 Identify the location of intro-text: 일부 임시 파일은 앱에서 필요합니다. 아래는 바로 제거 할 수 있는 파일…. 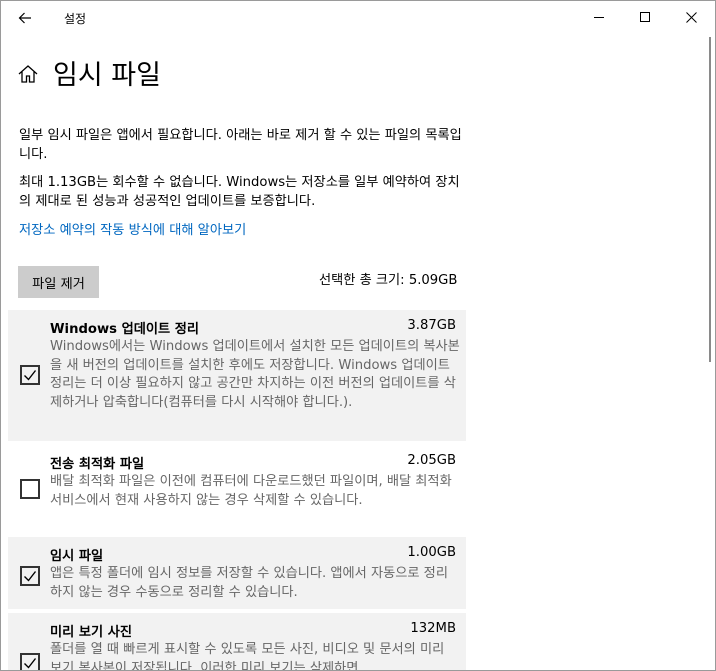
(240, 145).